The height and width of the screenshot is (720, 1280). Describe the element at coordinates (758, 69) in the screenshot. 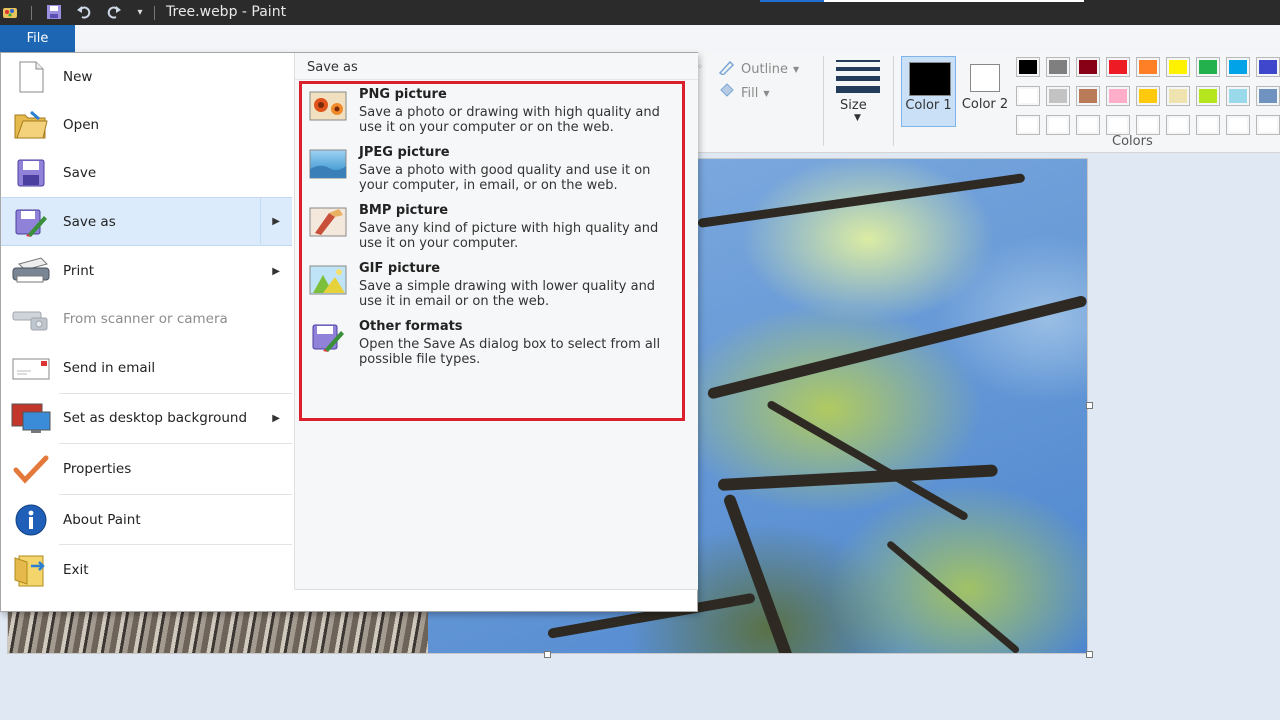

I see `outline-button: Outline ▼` at that location.